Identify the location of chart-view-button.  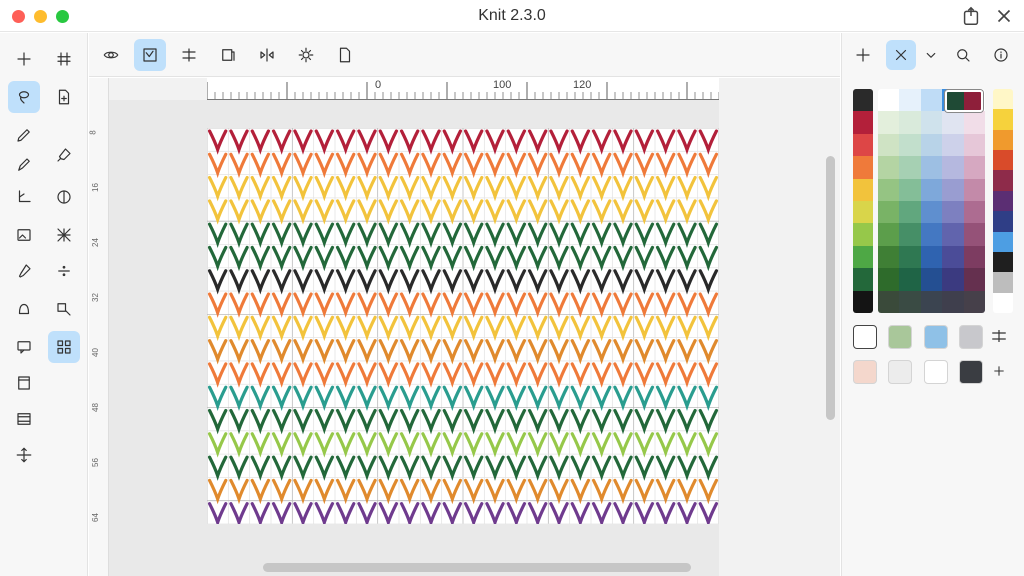
(150, 55).